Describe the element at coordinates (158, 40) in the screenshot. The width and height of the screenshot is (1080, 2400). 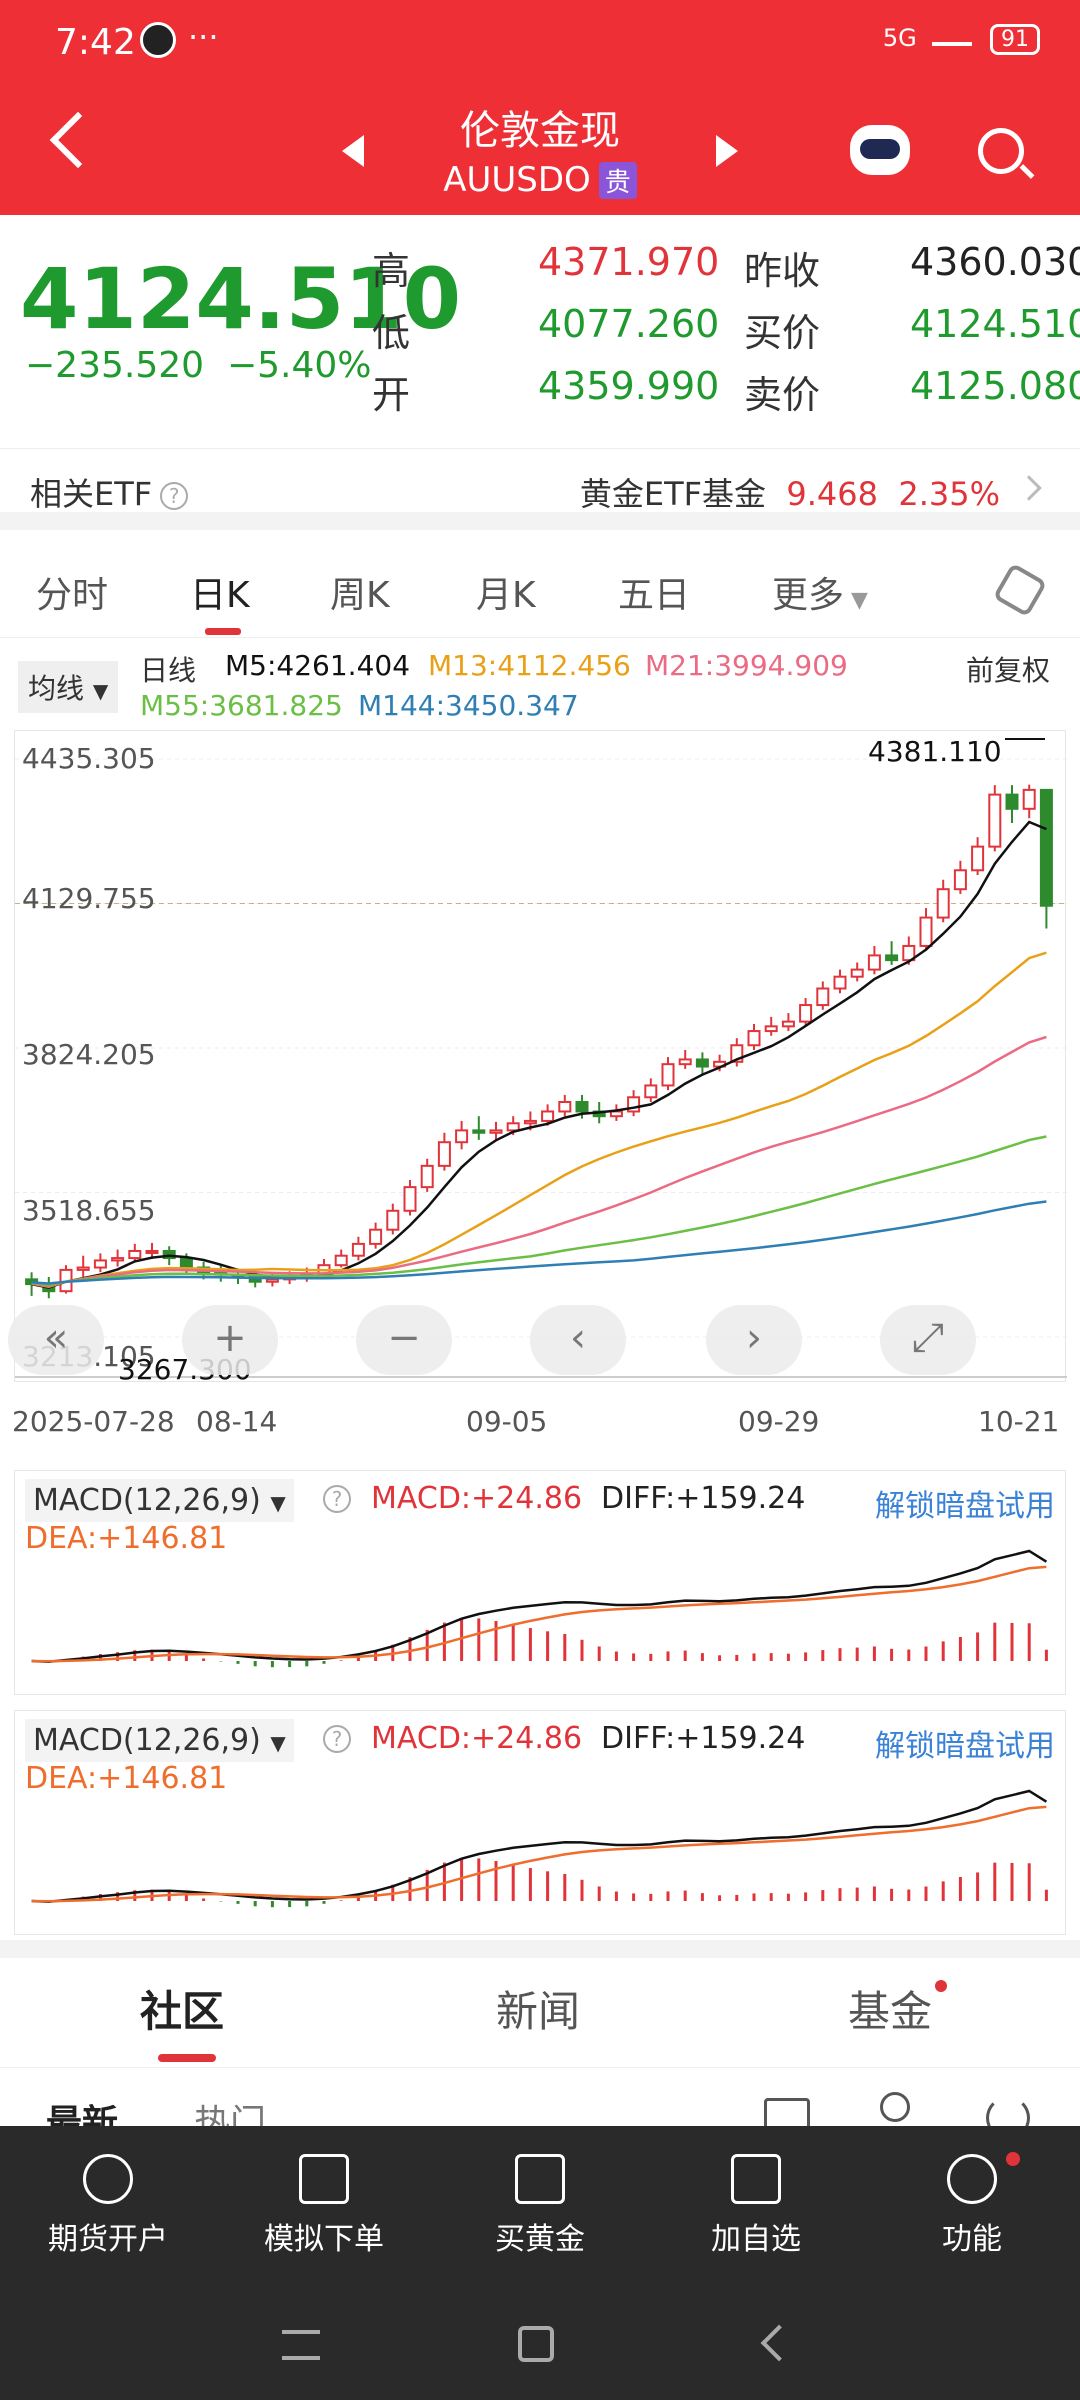
I see `clock-icon` at that location.